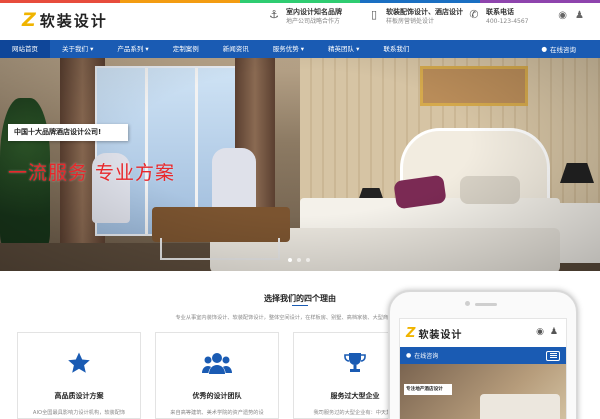 This screenshot has width=600, height=419. I want to click on mobile-logo-text: 软装设计, so click(440, 335).